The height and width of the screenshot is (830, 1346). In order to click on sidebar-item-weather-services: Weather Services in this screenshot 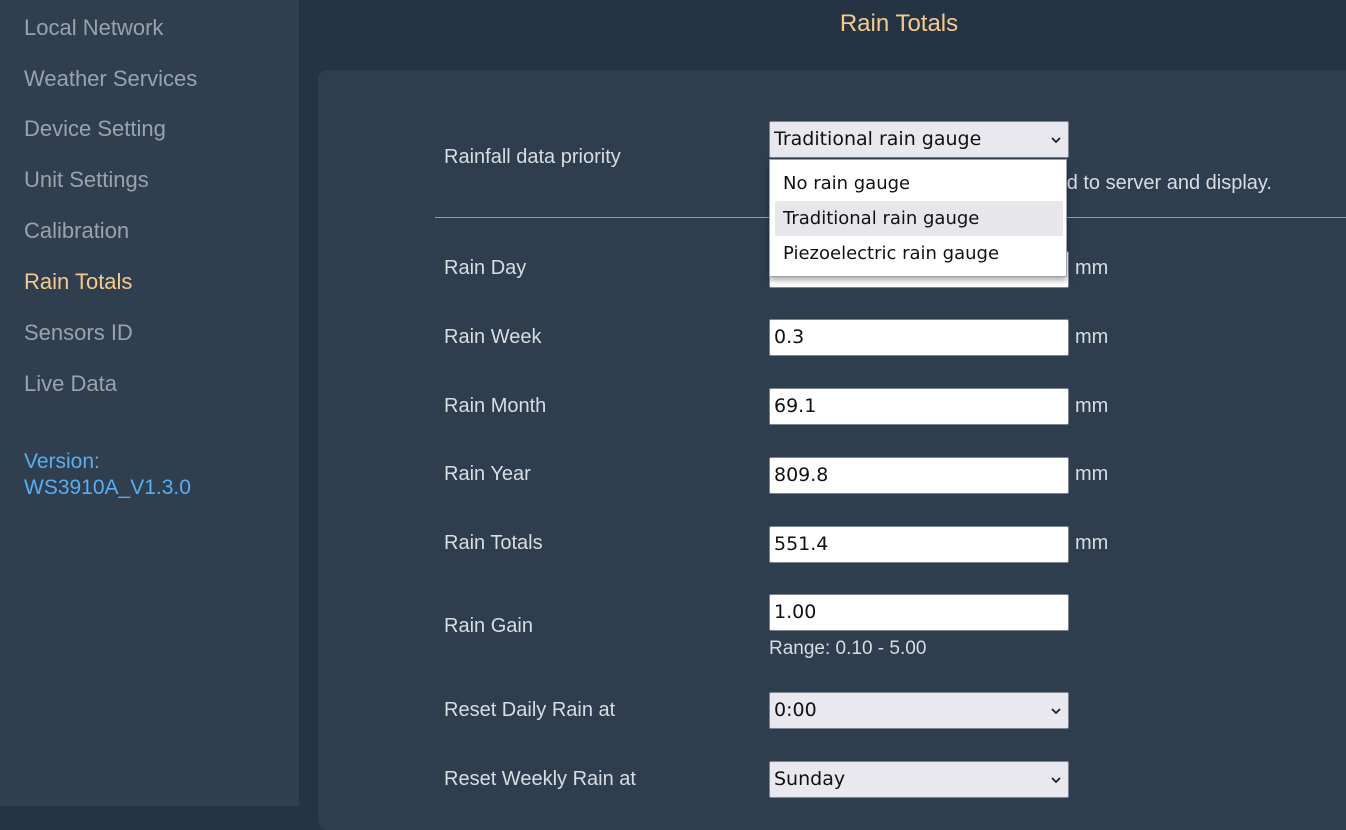, I will do `click(110, 79)`.